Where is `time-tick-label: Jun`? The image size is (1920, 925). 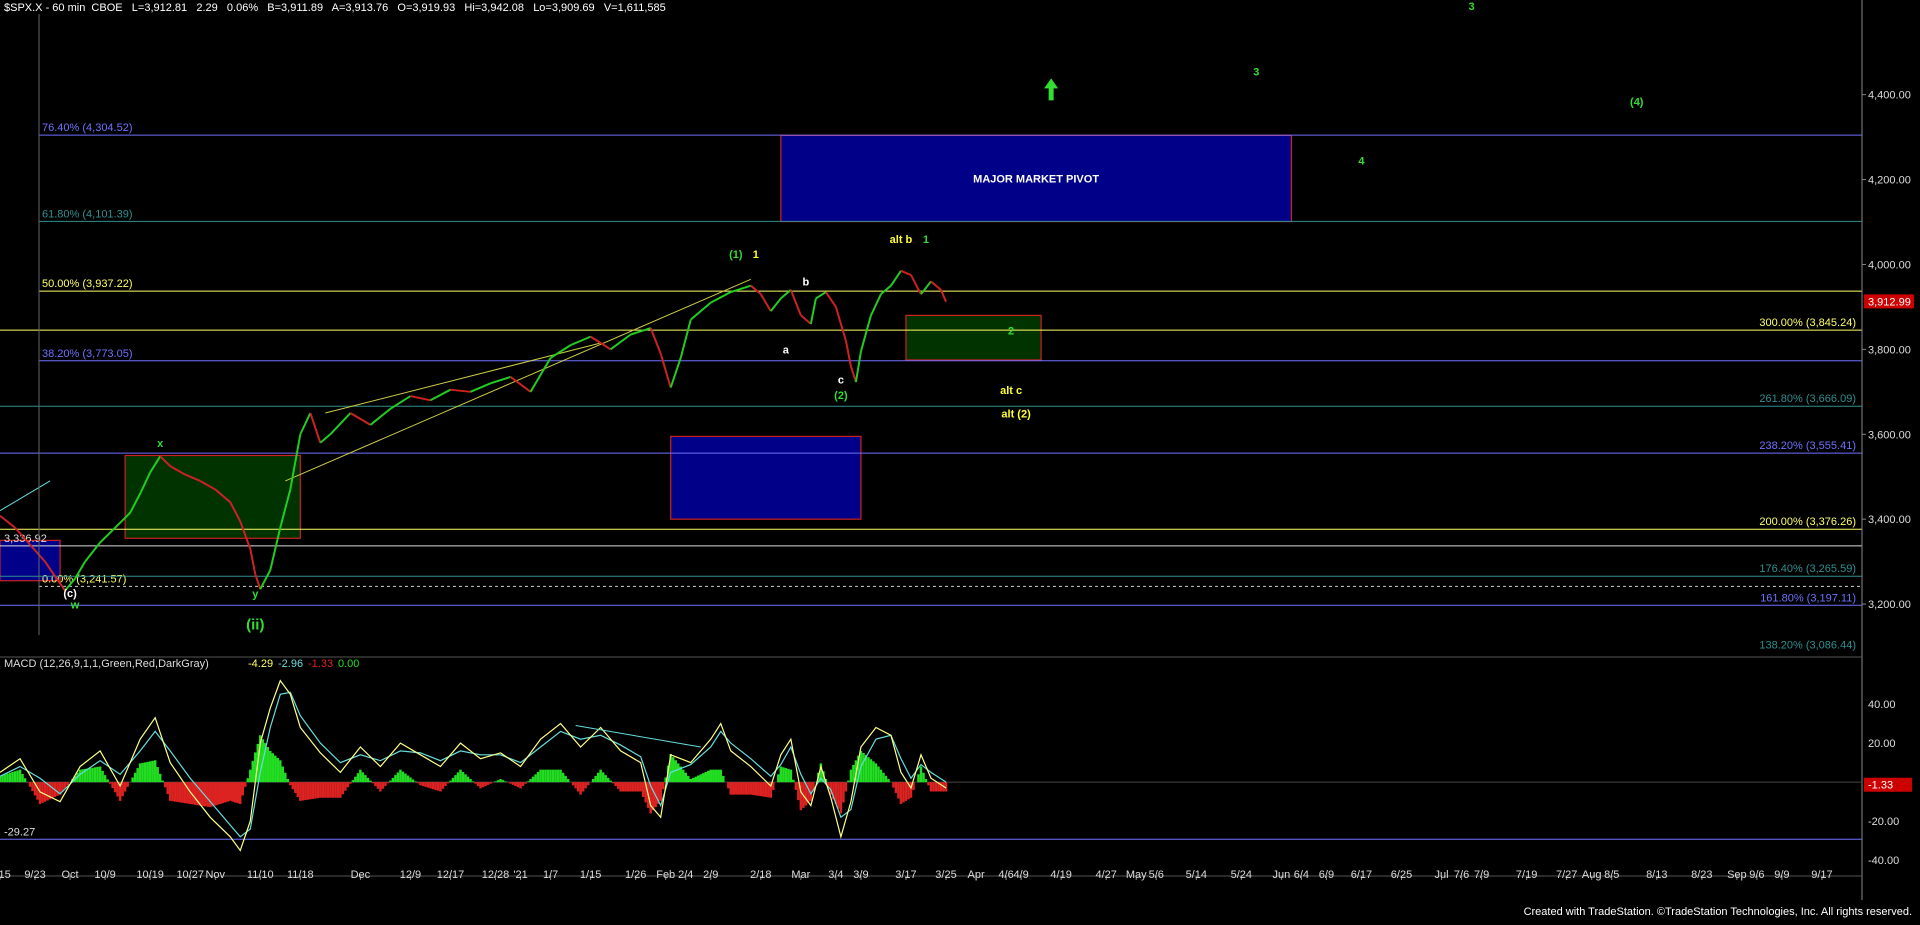
time-tick-label: Jun is located at coordinates (1282, 875).